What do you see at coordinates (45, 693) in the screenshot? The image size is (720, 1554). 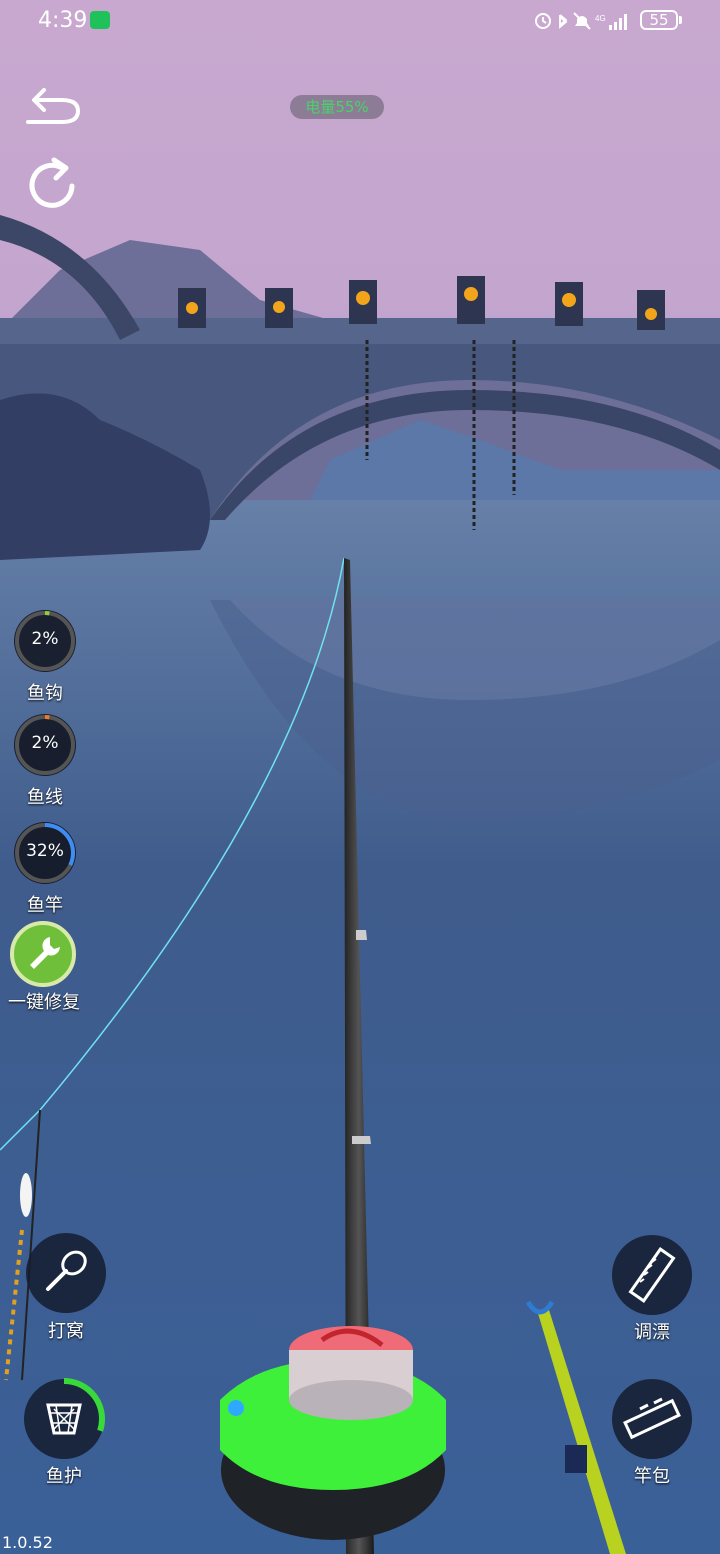 I see `hook-label: 鱼钩` at bounding box center [45, 693].